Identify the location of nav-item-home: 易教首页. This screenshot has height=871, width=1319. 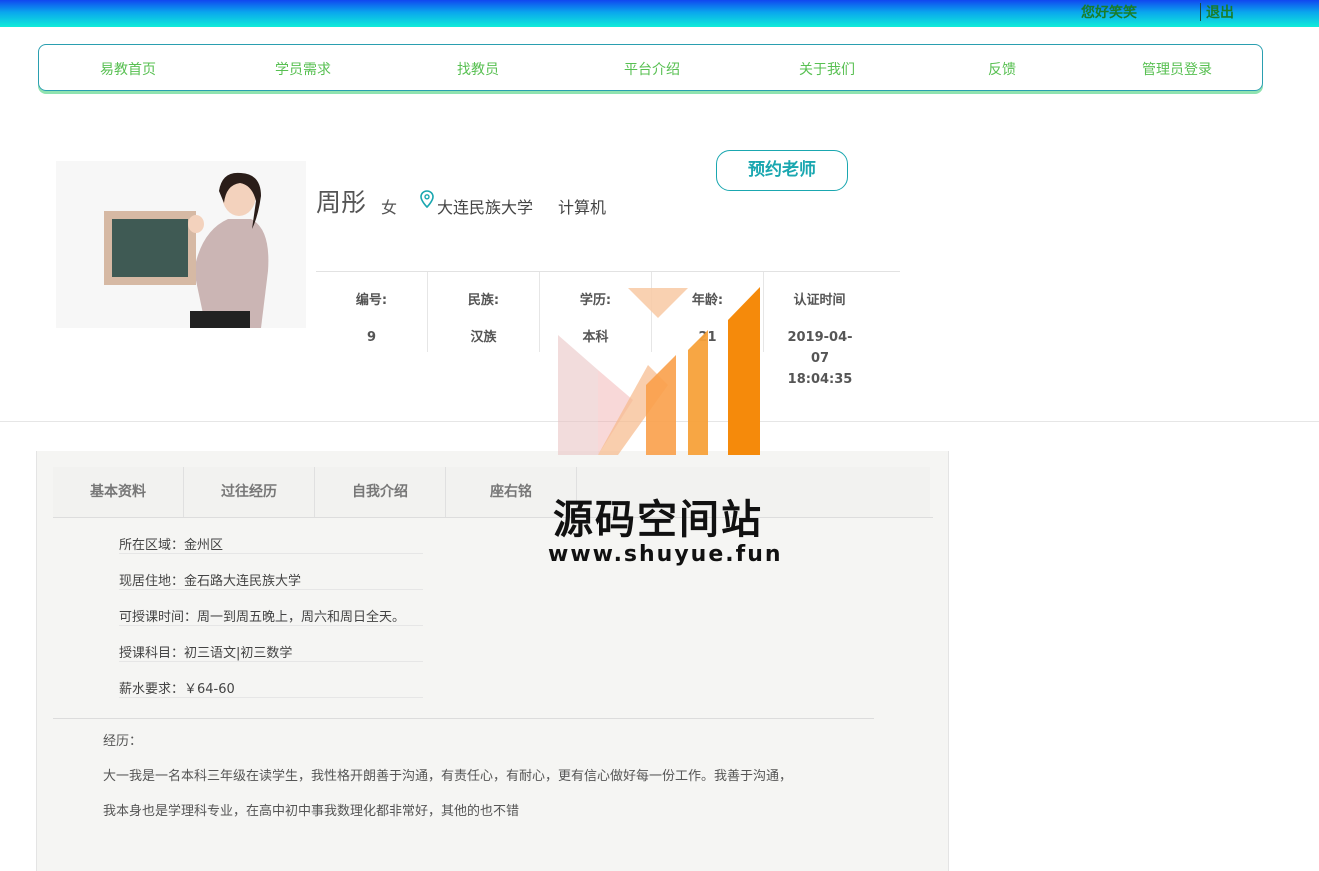
(128, 69).